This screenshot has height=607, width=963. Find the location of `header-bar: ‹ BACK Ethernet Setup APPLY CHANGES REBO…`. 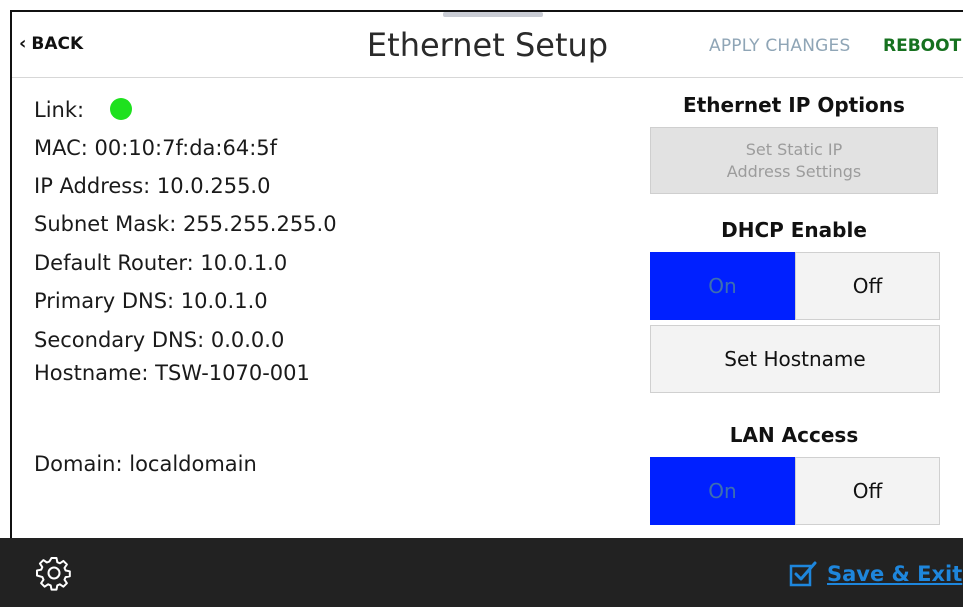

header-bar: ‹ BACK Ethernet Setup APPLY CHANGES REBO… is located at coordinates (487, 45).